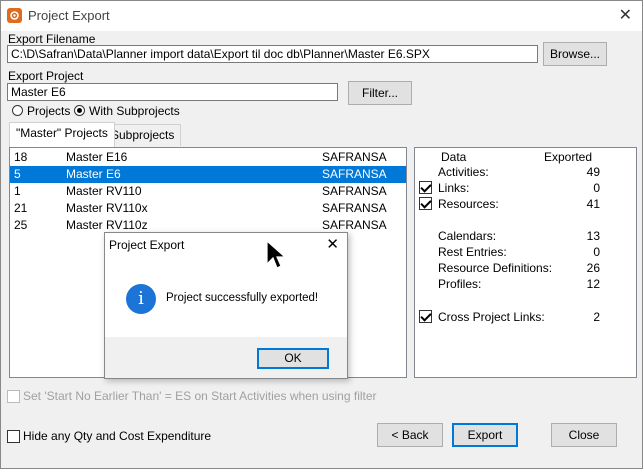 This screenshot has width=643, height=469. What do you see at coordinates (242, 298) in the screenshot?
I see `dialog-message: Project successfully exported!` at bounding box center [242, 298].